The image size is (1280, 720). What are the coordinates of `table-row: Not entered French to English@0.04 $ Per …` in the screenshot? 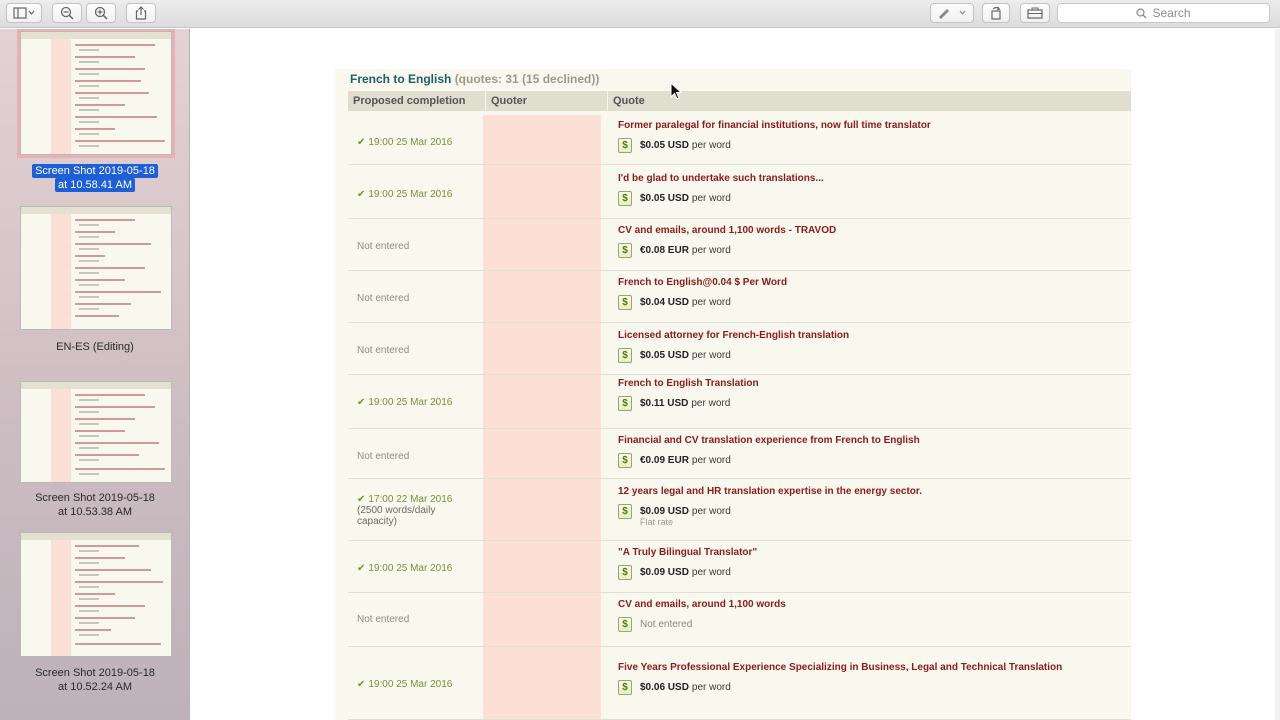 It's located at (739, 297).